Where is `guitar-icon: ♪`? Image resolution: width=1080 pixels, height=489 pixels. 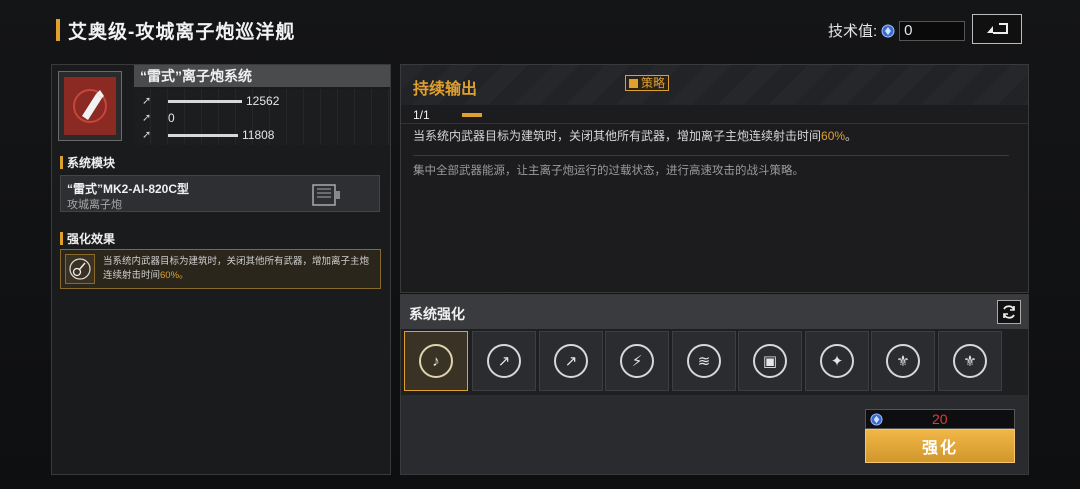
guitar-icon: ♪ is located at coordinates (436, 361).